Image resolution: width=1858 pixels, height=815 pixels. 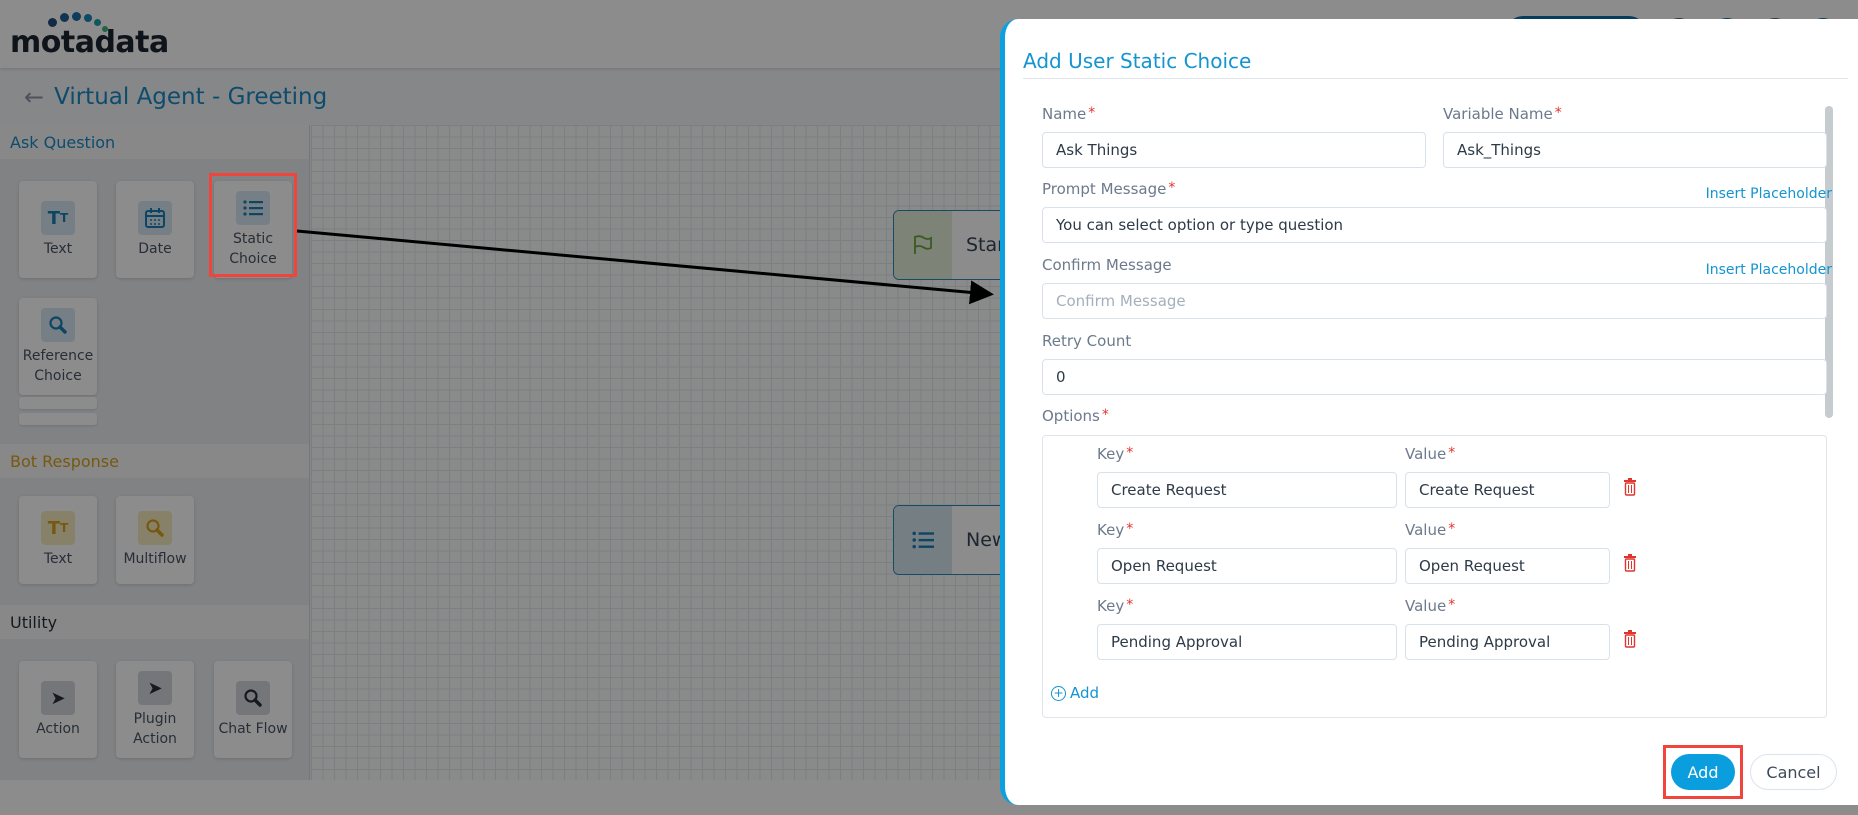 What do you see at coordinates (1247, 642) in the screenshot?
I see `option-key-field: Pending Approval` at bounding box center [1247, 642].